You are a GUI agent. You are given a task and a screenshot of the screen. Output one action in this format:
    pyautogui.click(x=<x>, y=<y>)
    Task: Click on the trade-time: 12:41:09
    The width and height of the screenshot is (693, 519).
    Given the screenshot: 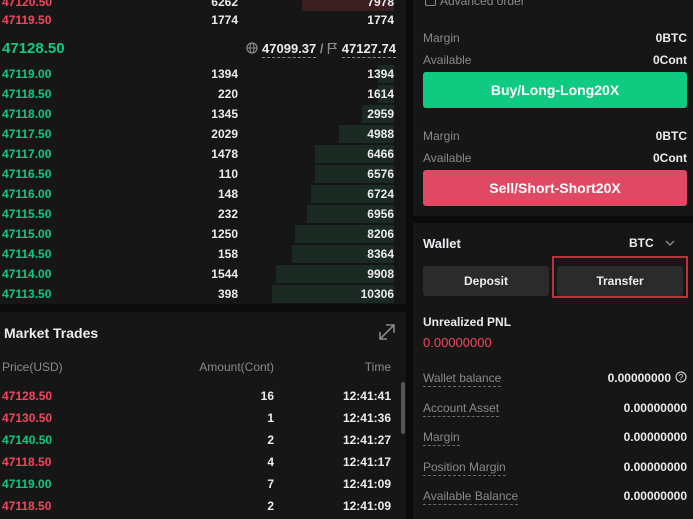 What is the action you would take?
    pyautogui.click(x=366, y=484)
    